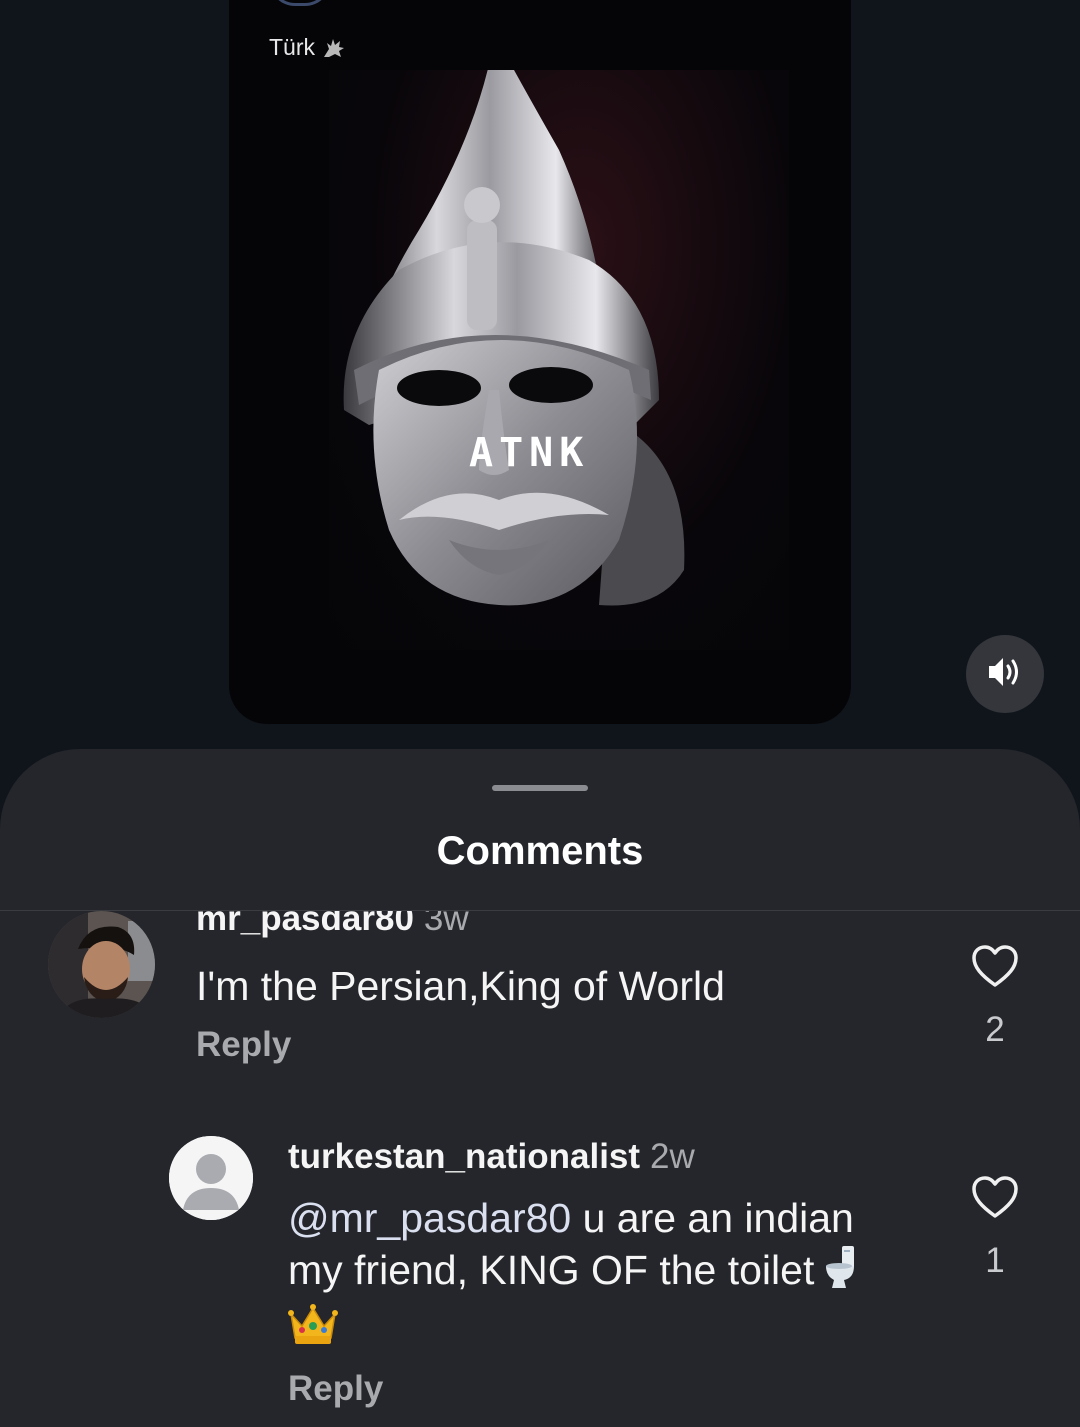 Image resolution: width=1080 pixels, height=1427 pixels. I want to click on reel-caption: Türk, so click(308, 47).